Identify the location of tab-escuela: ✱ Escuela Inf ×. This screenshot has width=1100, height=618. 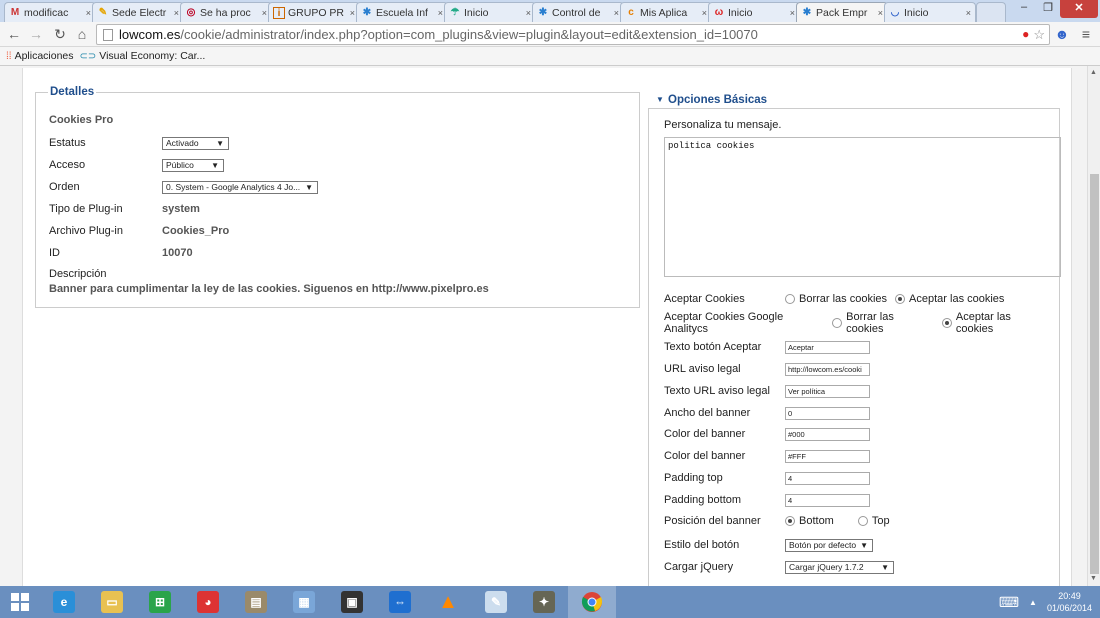
(402, 12).